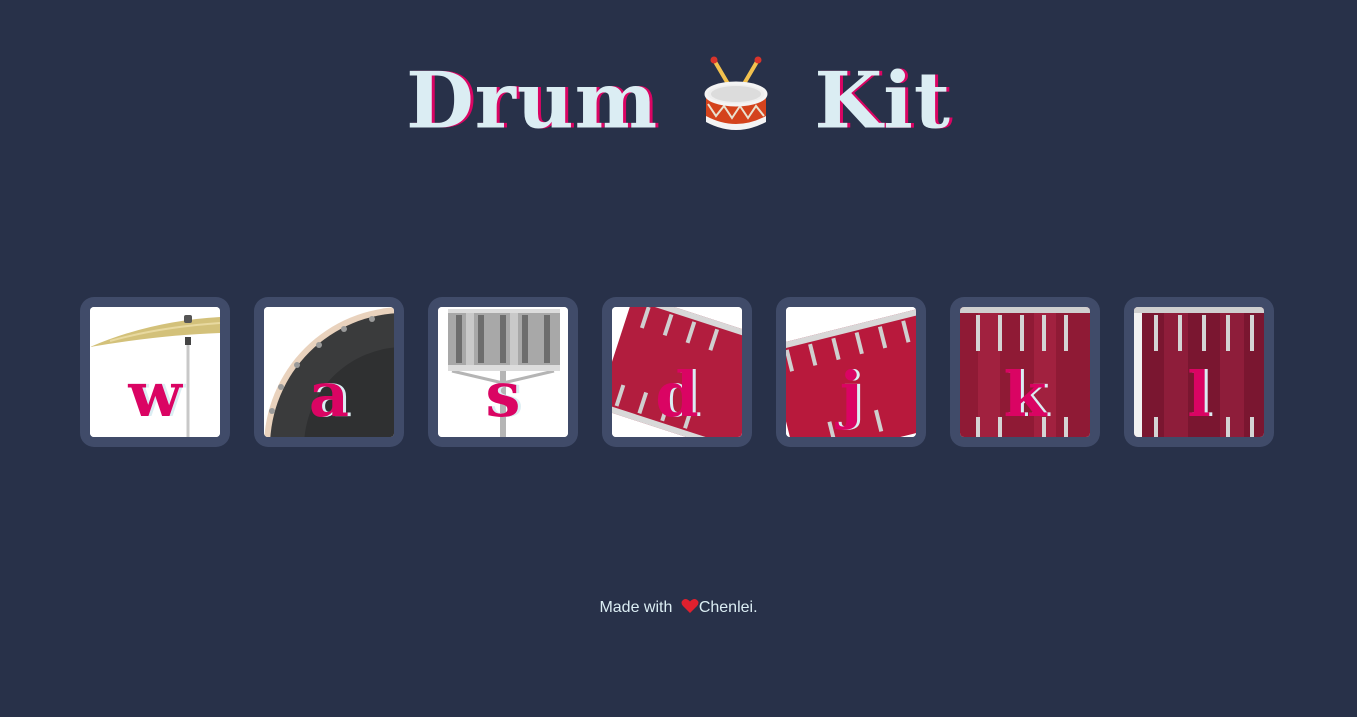 Image resolution: width=1357 pixels, height=717 pixels. Describe the element at coordinates (503, 394) in the screenshot. I see `drum-key-label: s` at that location.